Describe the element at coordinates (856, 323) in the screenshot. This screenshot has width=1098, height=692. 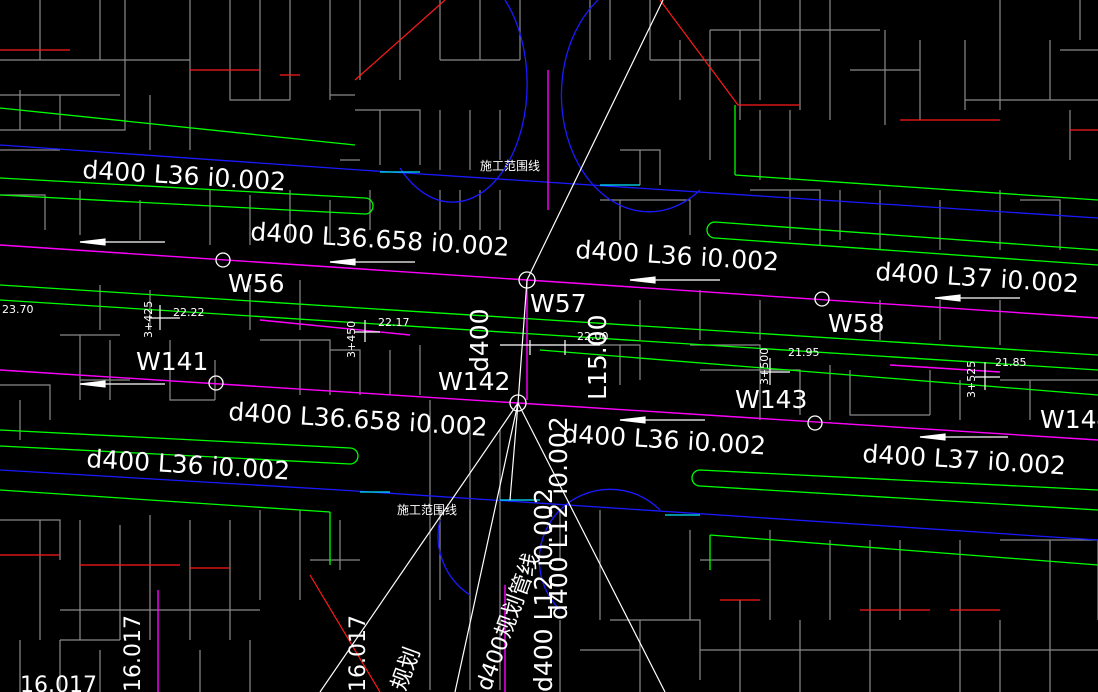
I see `manhole-label-w58: W58` at that location.